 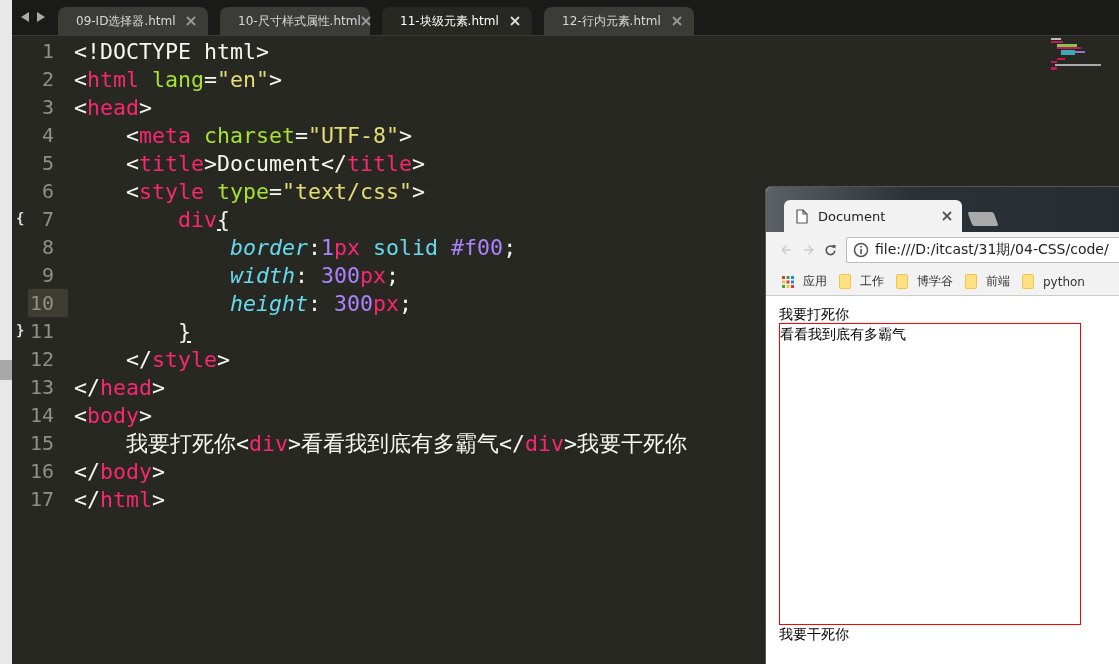 I want to click on fold-marker: }, so click(x=20, y=330).